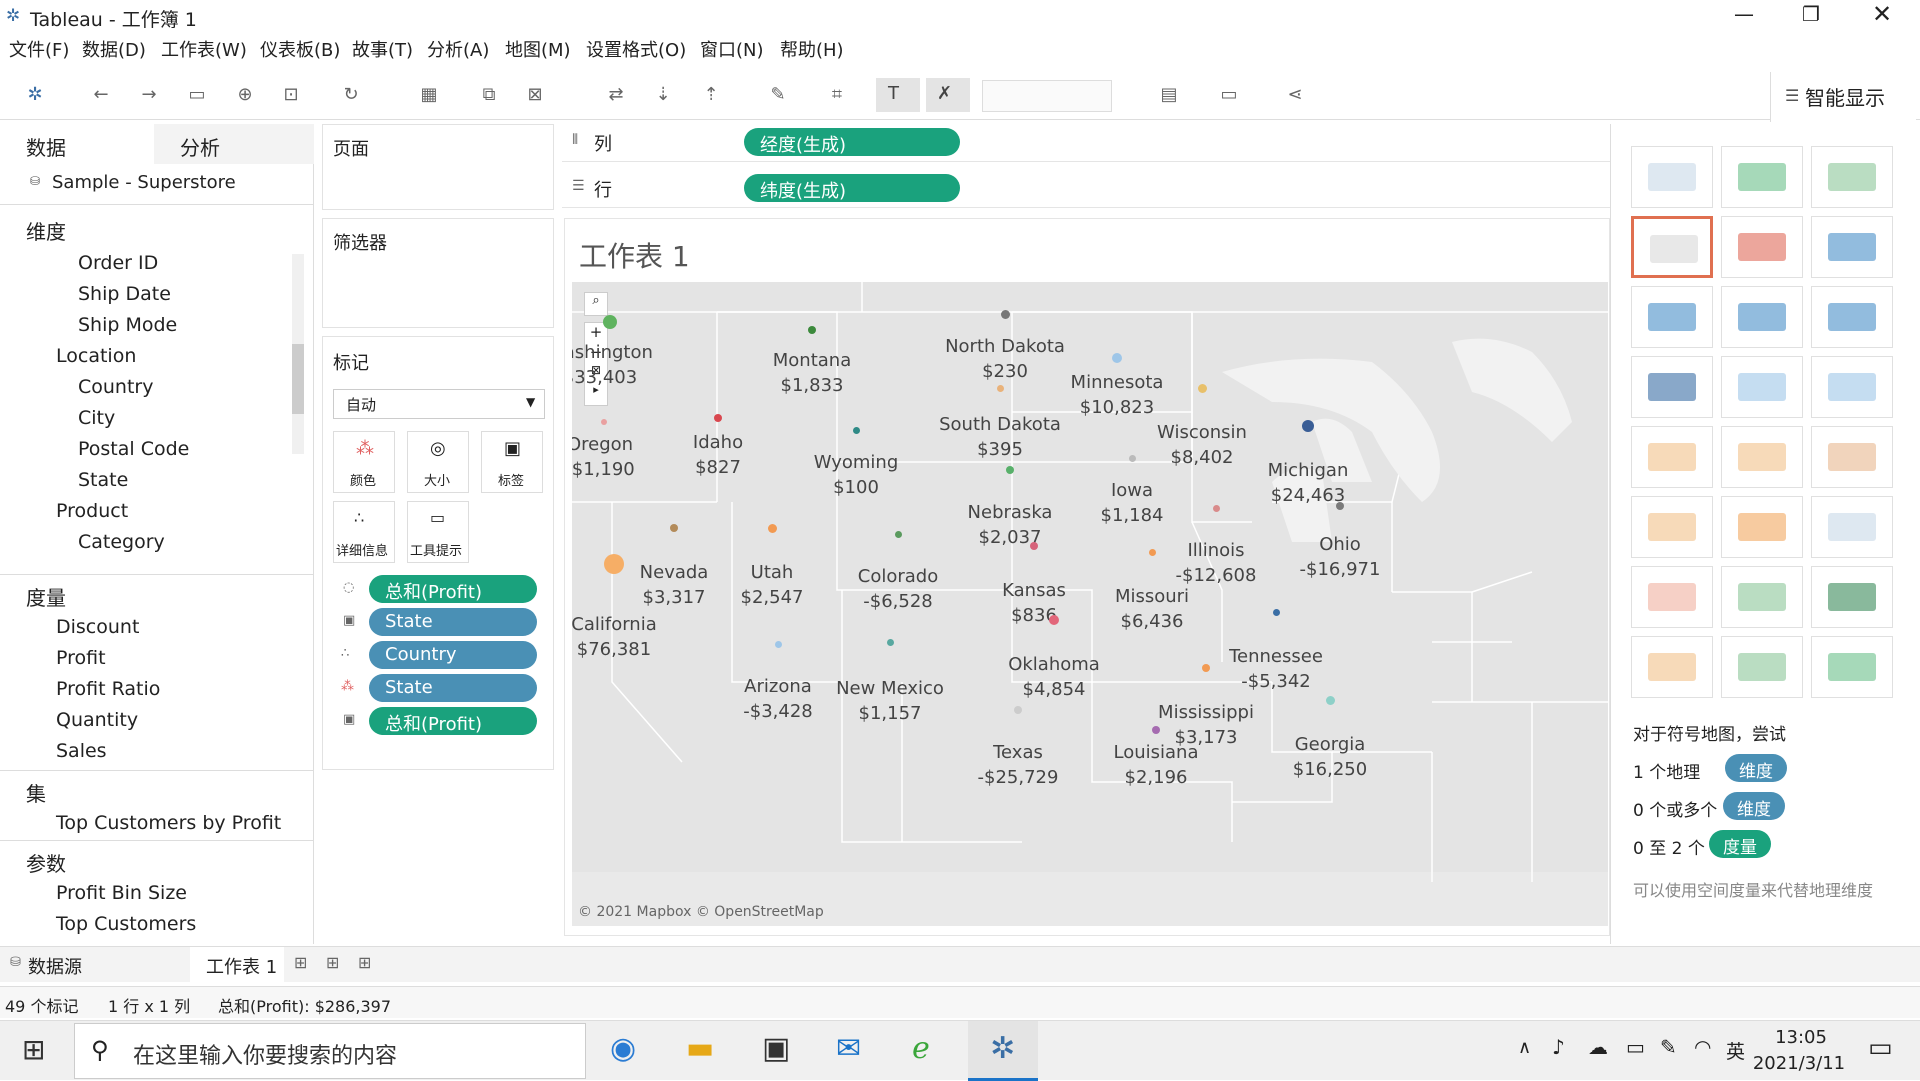  Describe the element at coordinates (1229, 95) in the screenshot. I see `presentation-icon: ▭` at that location.